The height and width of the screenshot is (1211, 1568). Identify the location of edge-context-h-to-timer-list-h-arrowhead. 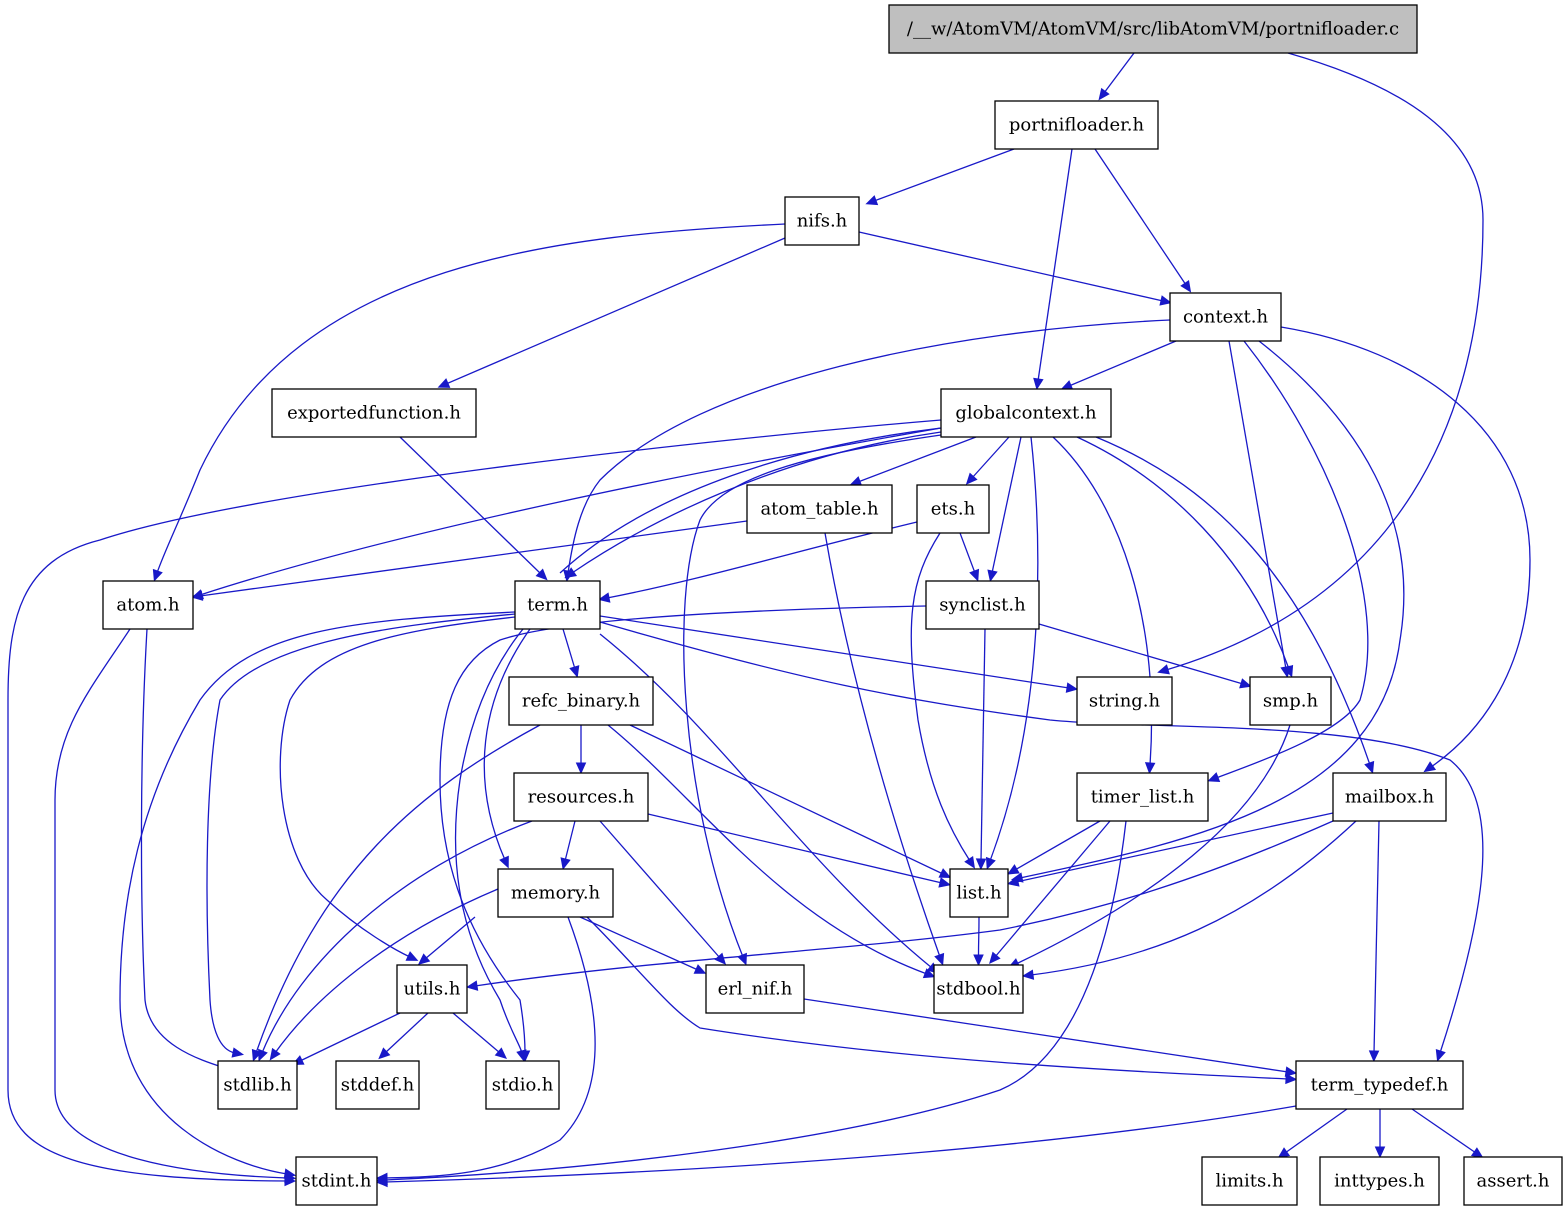
(1214, 777).